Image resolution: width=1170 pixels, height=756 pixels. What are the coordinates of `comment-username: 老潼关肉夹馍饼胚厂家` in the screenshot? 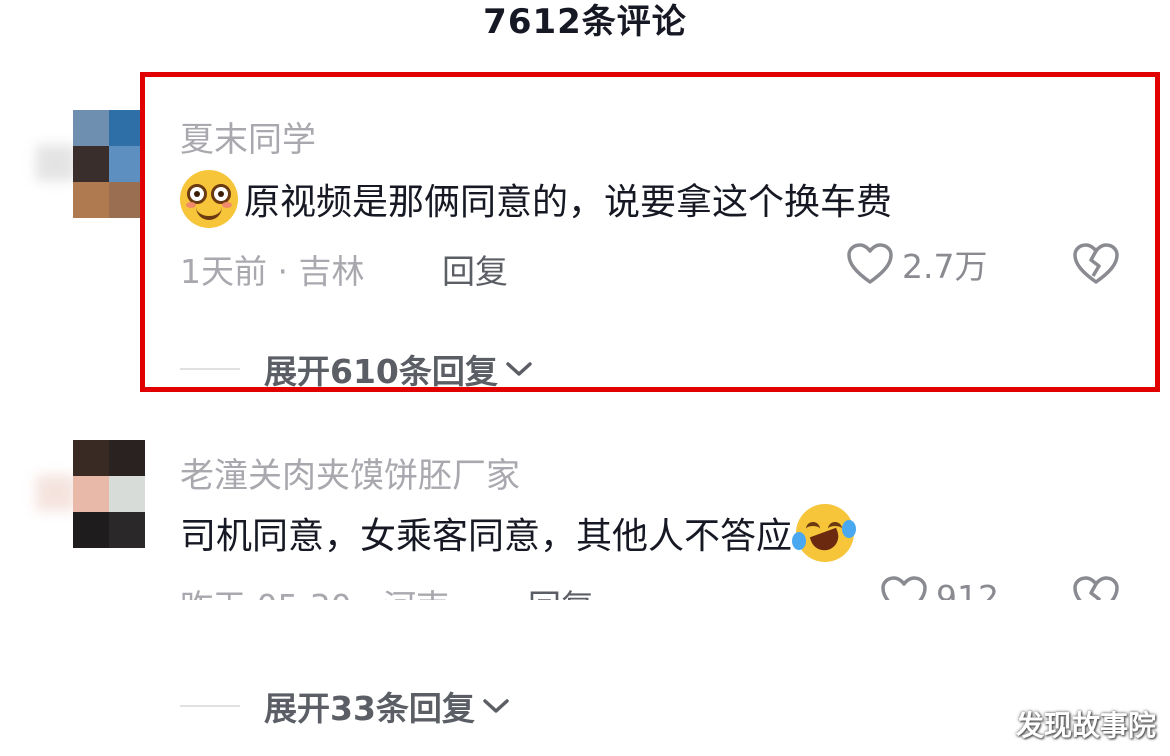 It's located at (350, 472).